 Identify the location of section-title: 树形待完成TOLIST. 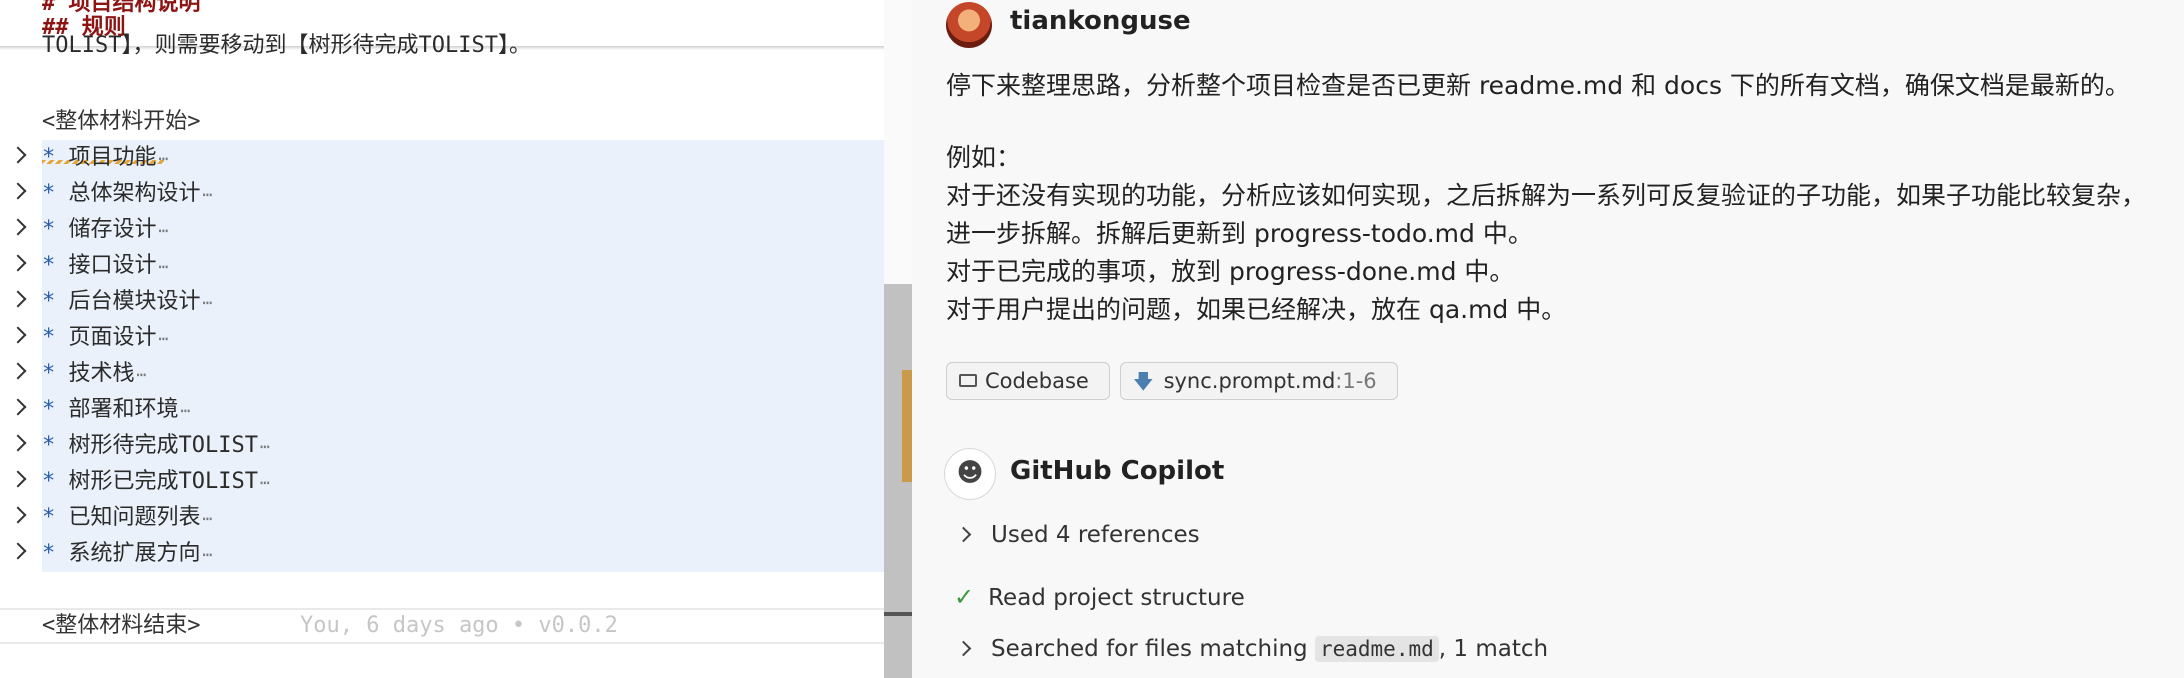
(163, 445).